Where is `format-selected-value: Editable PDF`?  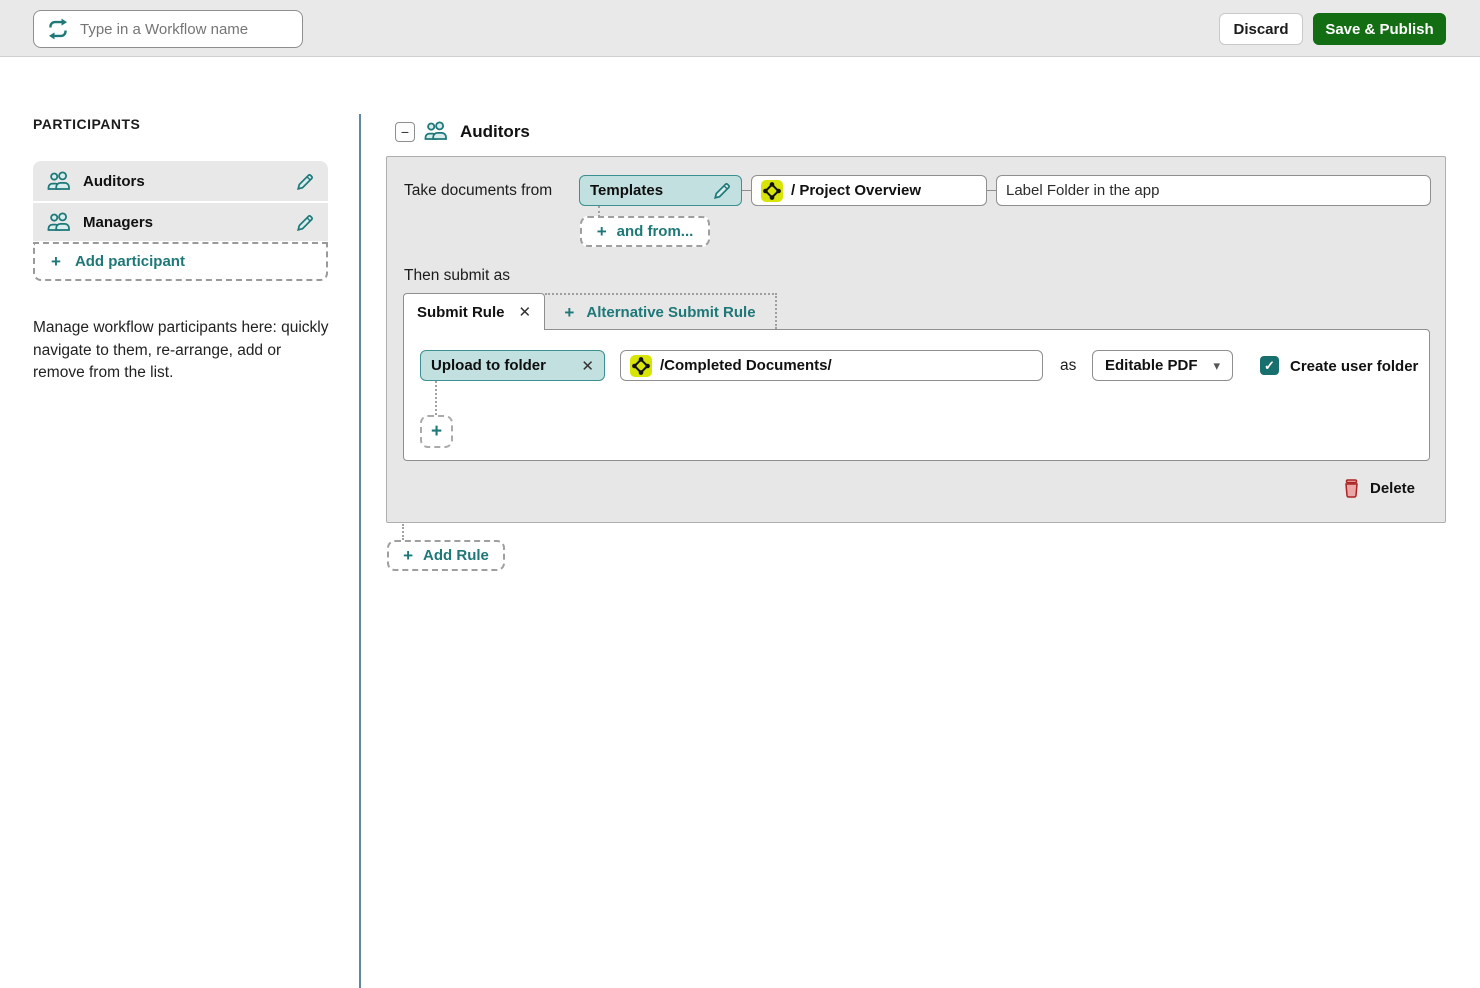
format-selected-value: Editable PDF is located at coordinates (1151, 365).